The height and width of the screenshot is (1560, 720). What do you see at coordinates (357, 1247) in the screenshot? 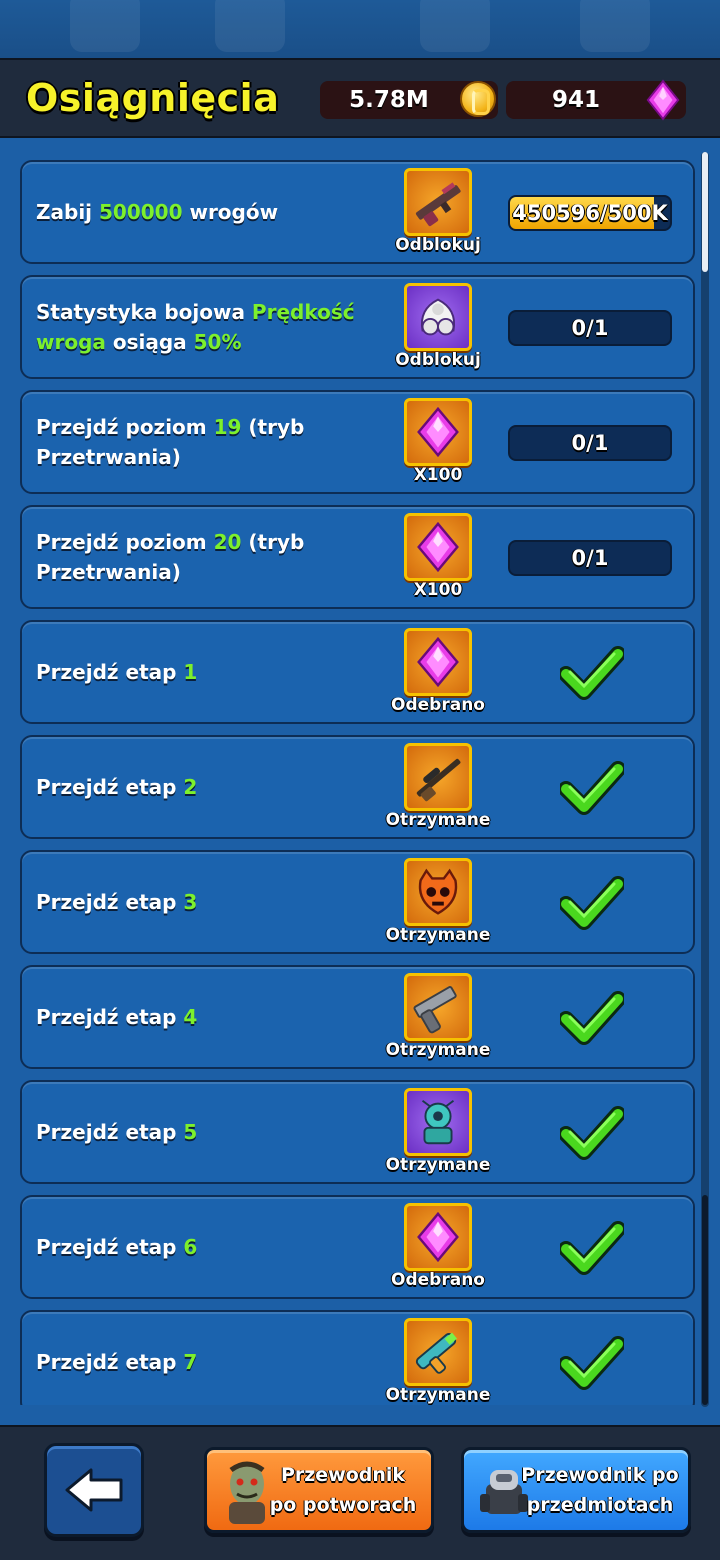
I see `achievement-row: Przejdź etap 6 Odebrano` at bounding box center [357, 1247].